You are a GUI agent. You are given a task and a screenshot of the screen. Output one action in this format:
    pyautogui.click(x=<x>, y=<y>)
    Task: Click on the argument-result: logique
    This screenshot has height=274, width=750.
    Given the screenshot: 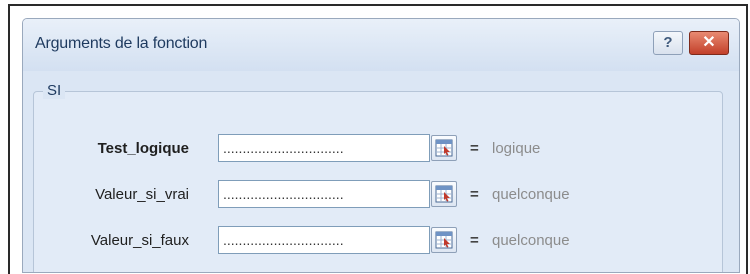 What is the action you would take?
    pyautogui.click(x=516, y=148)
    